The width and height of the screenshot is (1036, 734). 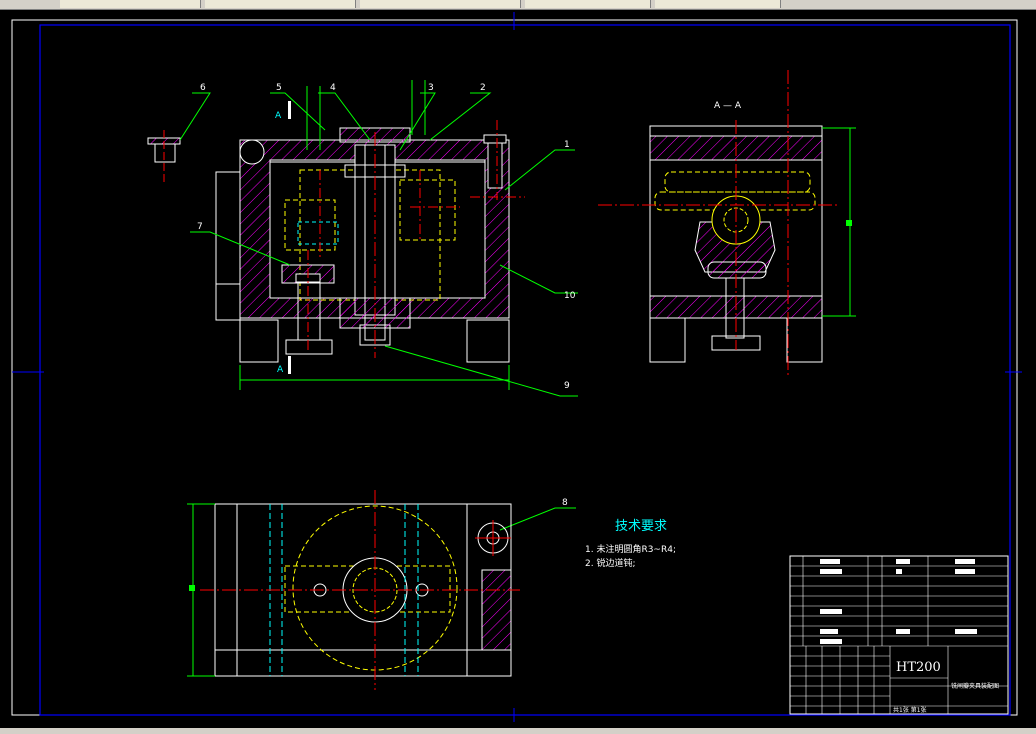 I want to click on part-label-8: 8, so click(x=565, y=503).